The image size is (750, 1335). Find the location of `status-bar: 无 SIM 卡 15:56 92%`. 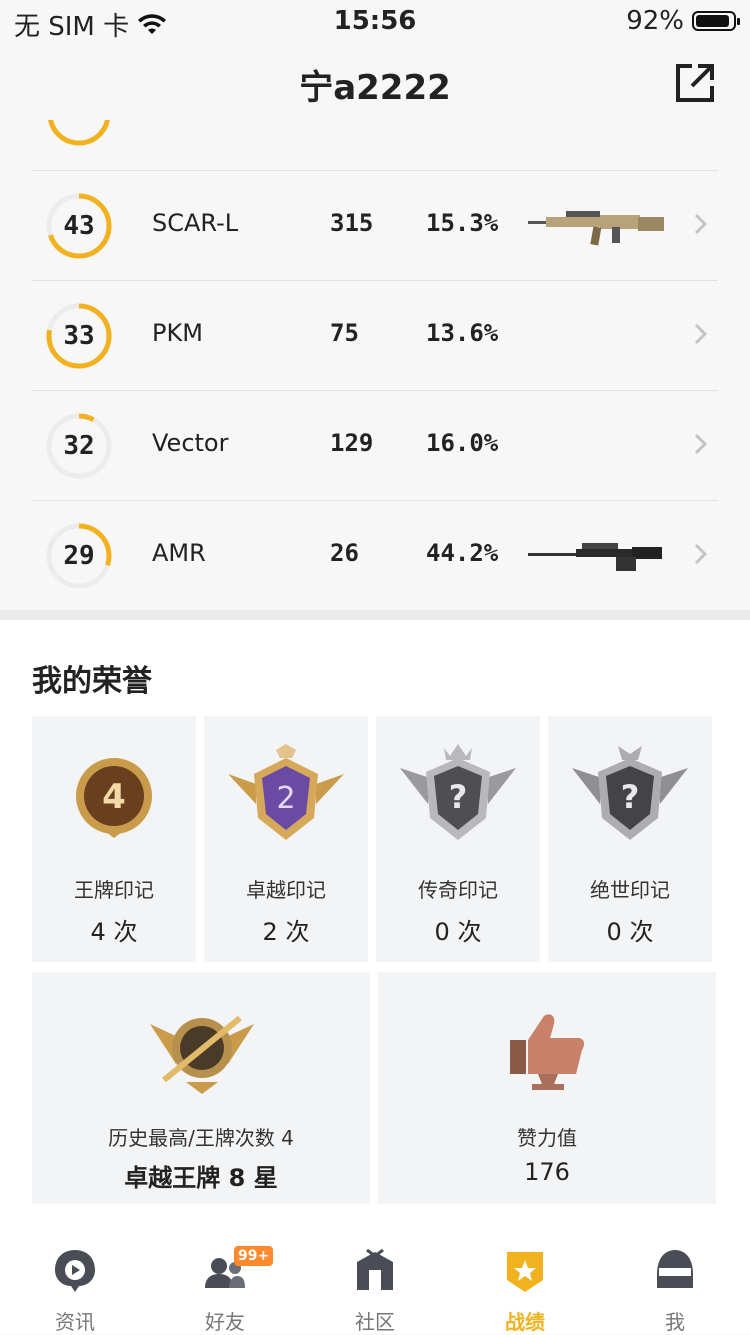

status-bar: 无 SIM 卡 15:56 92% is located at coordinates (375, 21).